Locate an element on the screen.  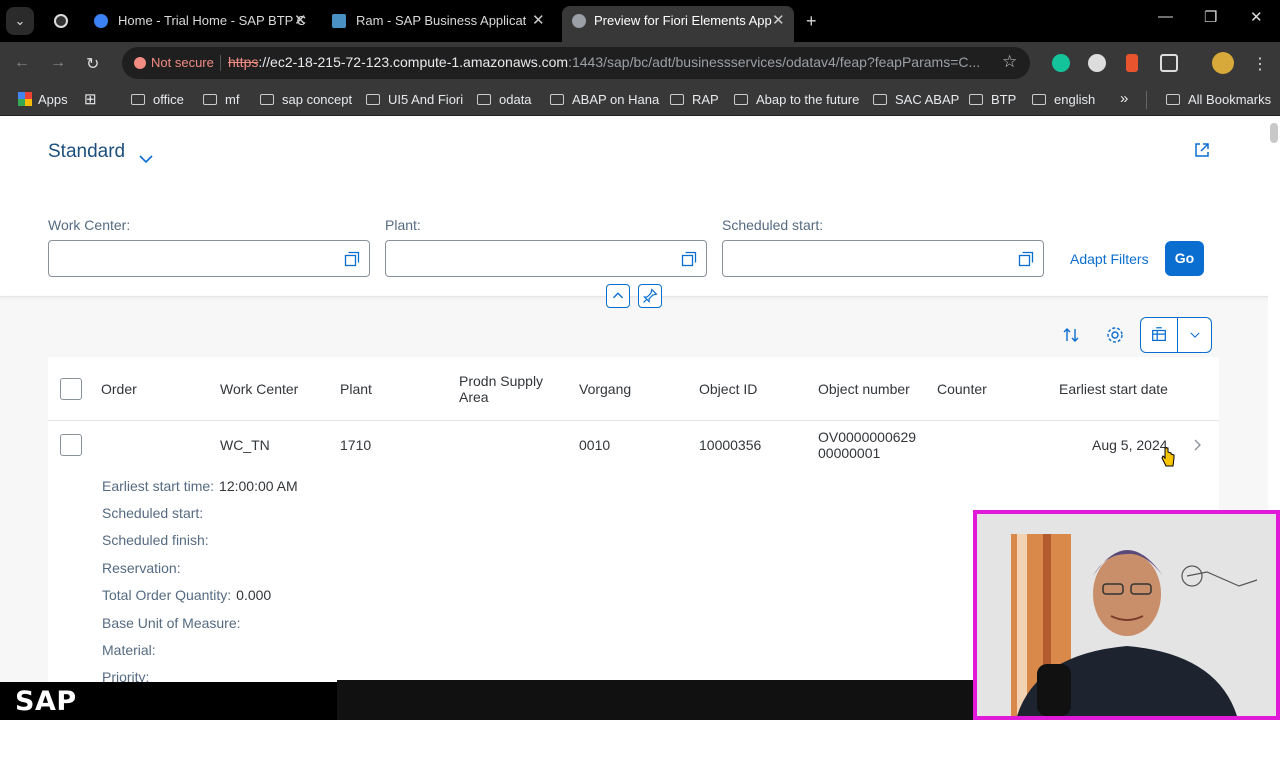
export-spreadsheet-icon is located at coordinates (1159, 335).